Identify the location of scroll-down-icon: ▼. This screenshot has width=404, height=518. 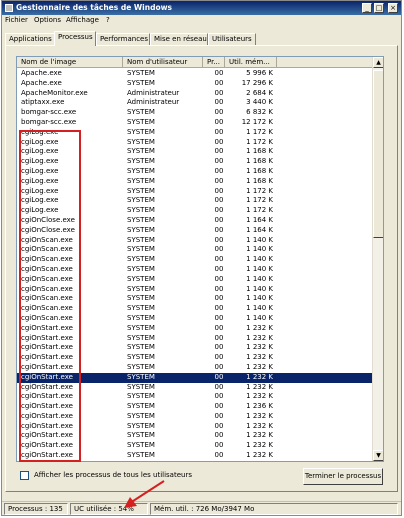
(378, 455).